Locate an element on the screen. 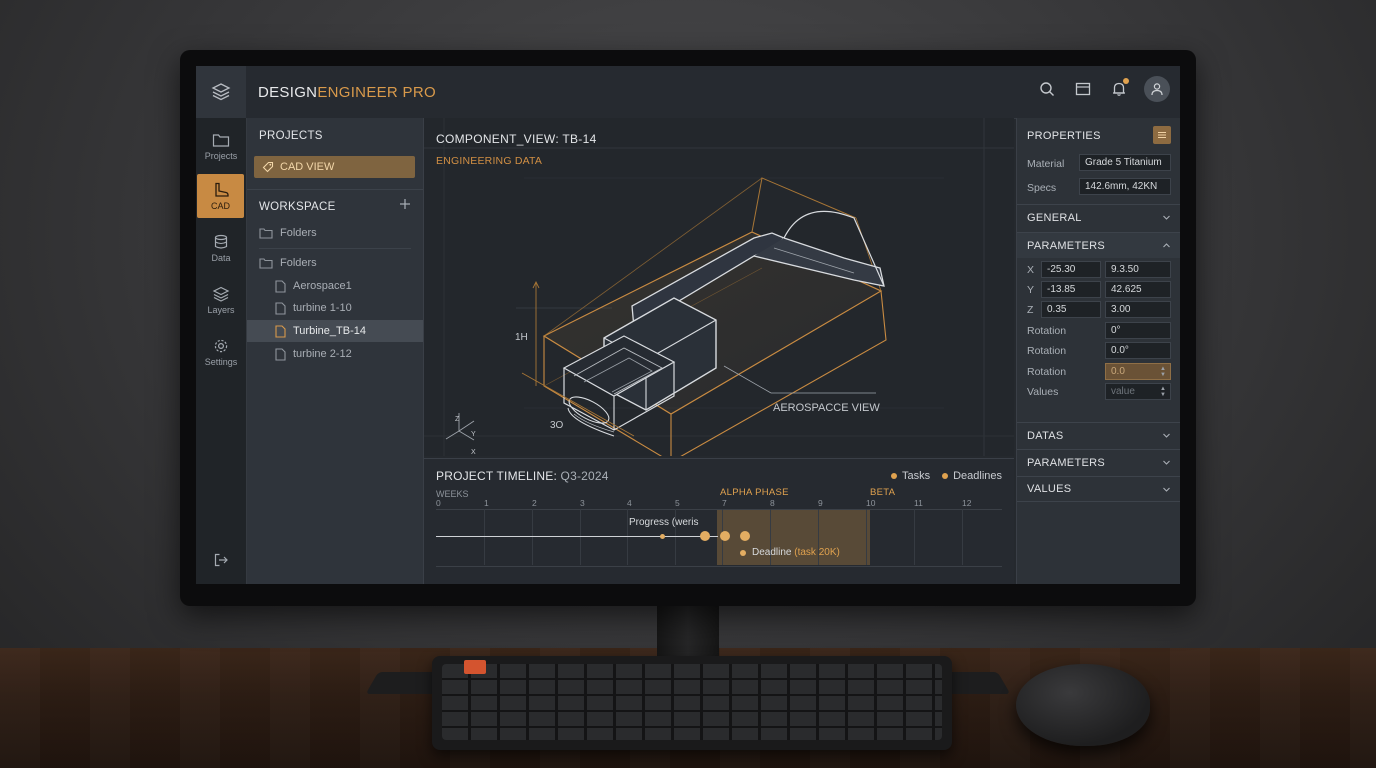  deadline-label: Deadline (task 20K) is located at coordinates (796, 552).